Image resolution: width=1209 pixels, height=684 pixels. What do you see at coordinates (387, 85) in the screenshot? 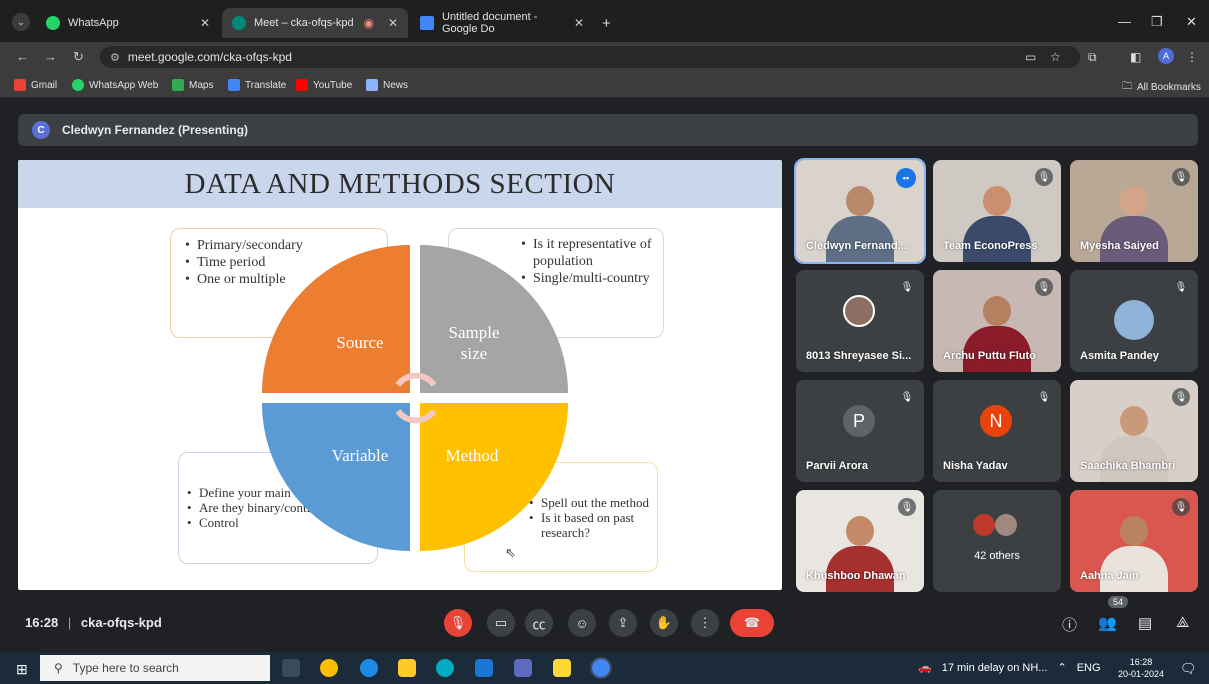
I see `bookmark-news: News` at bounding box center [387, 85].